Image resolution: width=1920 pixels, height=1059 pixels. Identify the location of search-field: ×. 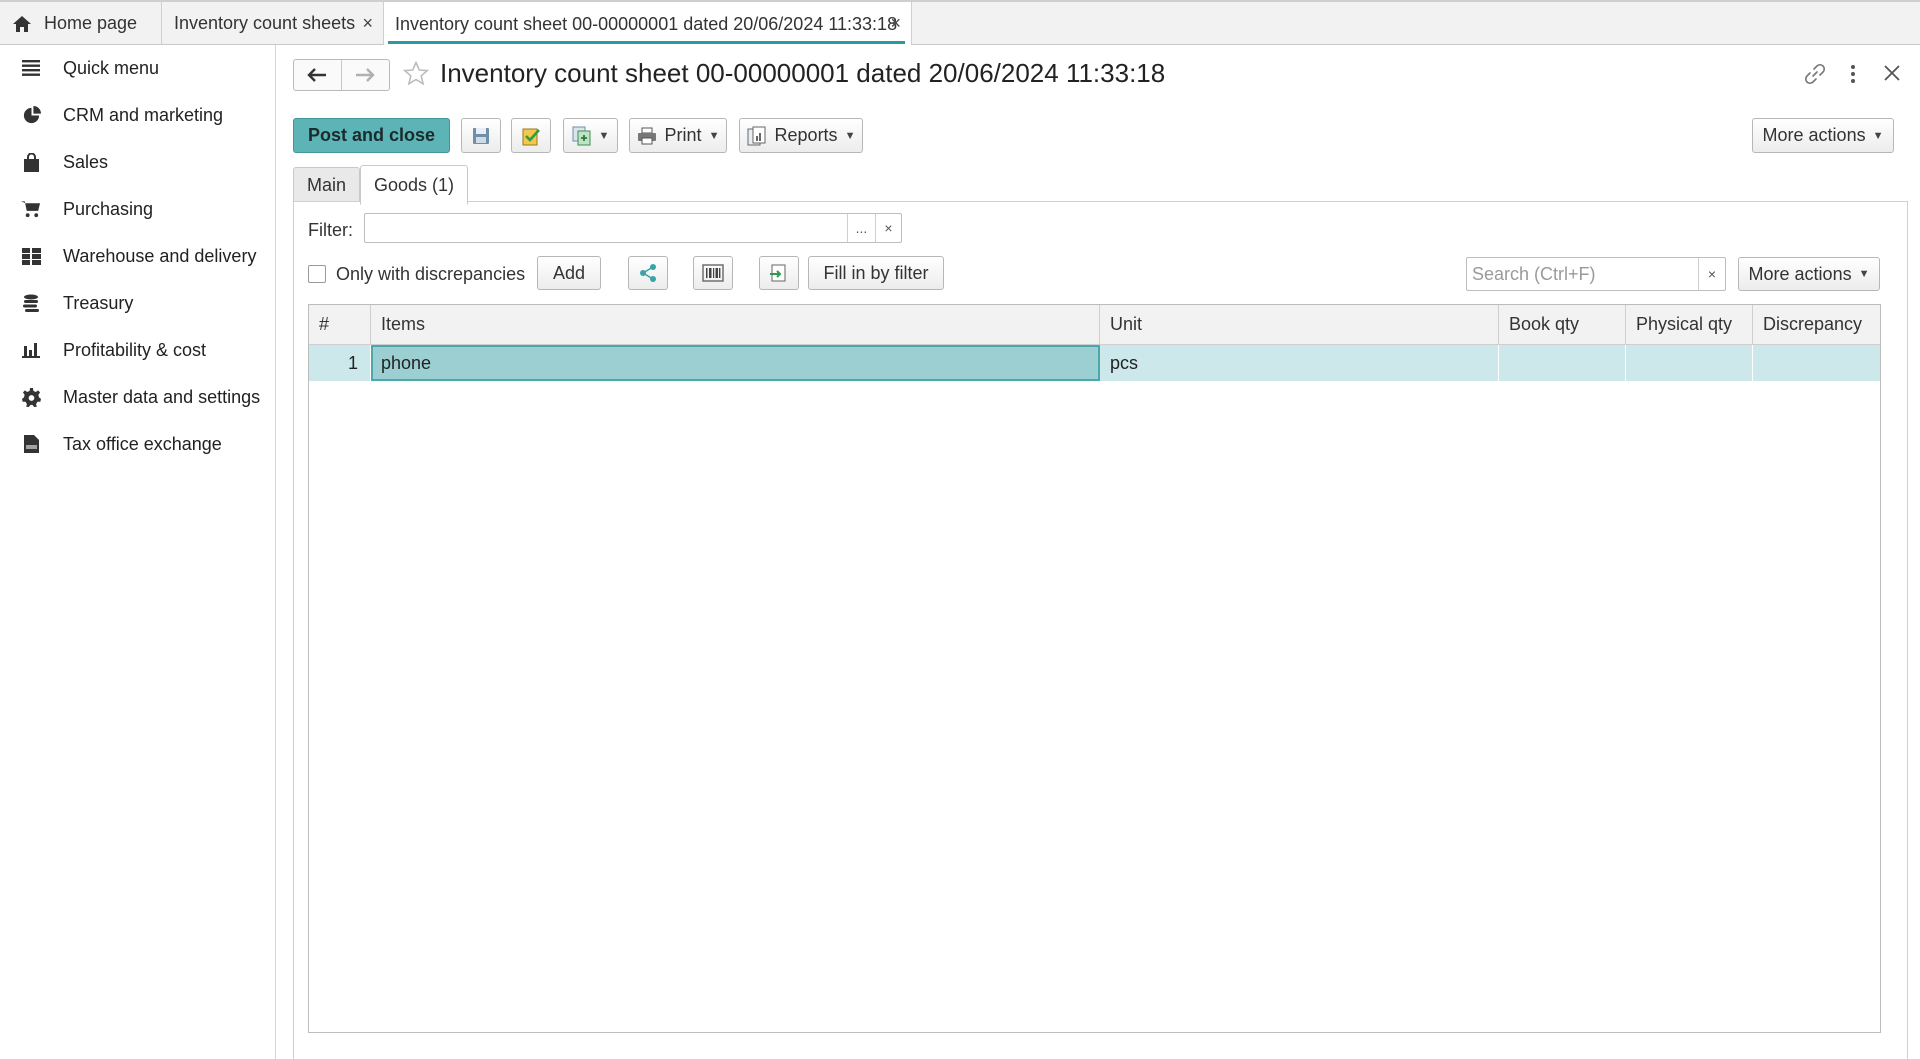
(1596, 274).